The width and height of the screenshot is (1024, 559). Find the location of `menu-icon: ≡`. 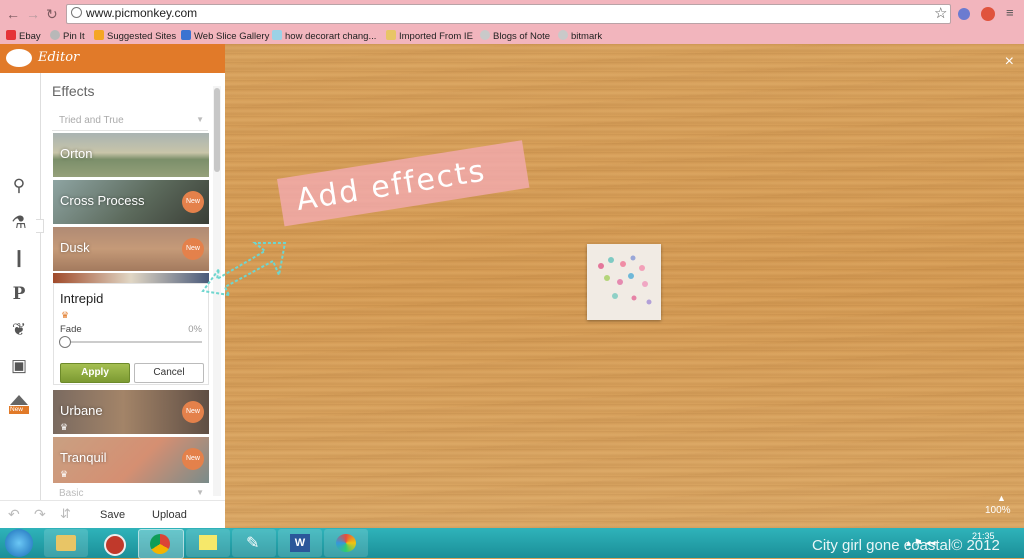

menu-icon: ≡ is located at coordinates (1010, 12).